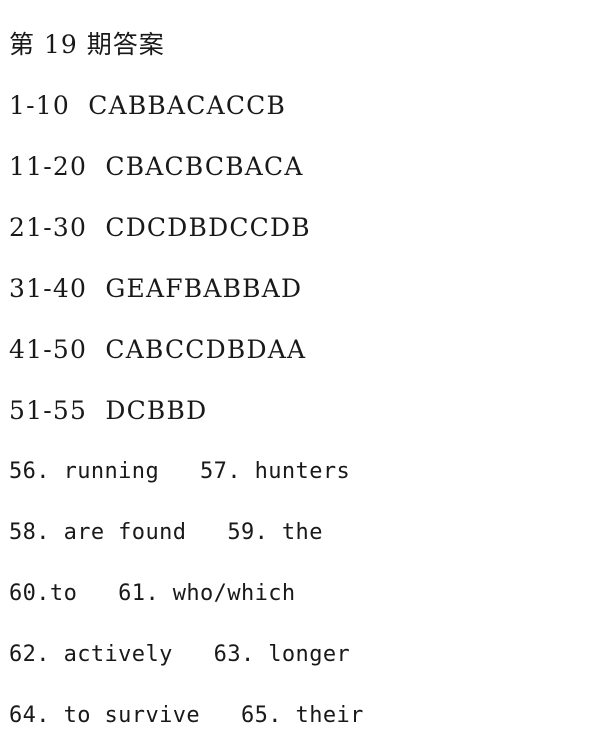 The height and width of the screenshot is (754, 592). I want to click on answer-line-58-59: 58. are found 59. the, so click(166, 532).